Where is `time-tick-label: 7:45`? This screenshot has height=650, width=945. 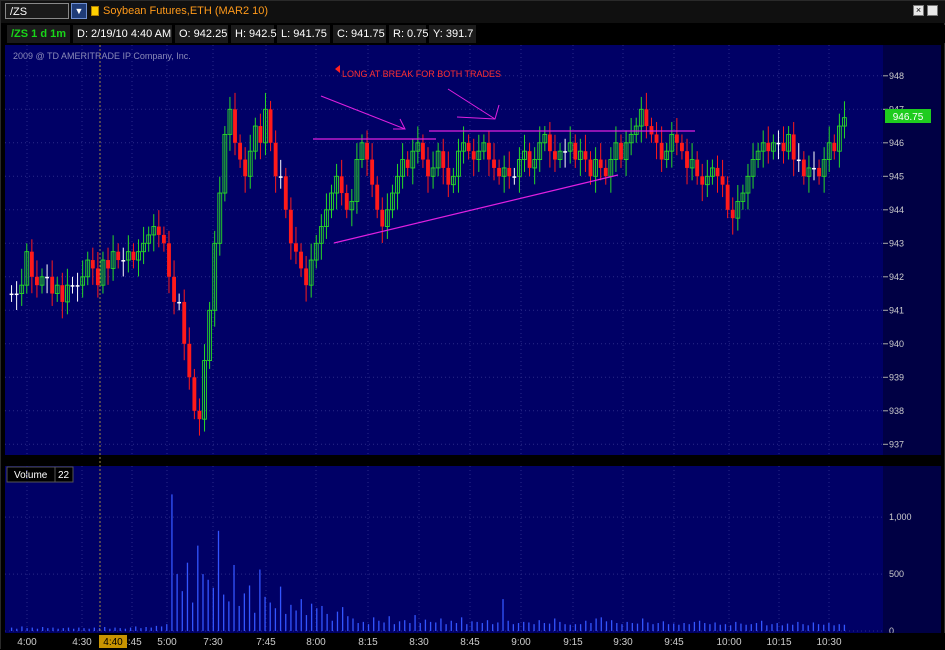 time-tick-label: 7:45 is located at coordinates (266, 642).